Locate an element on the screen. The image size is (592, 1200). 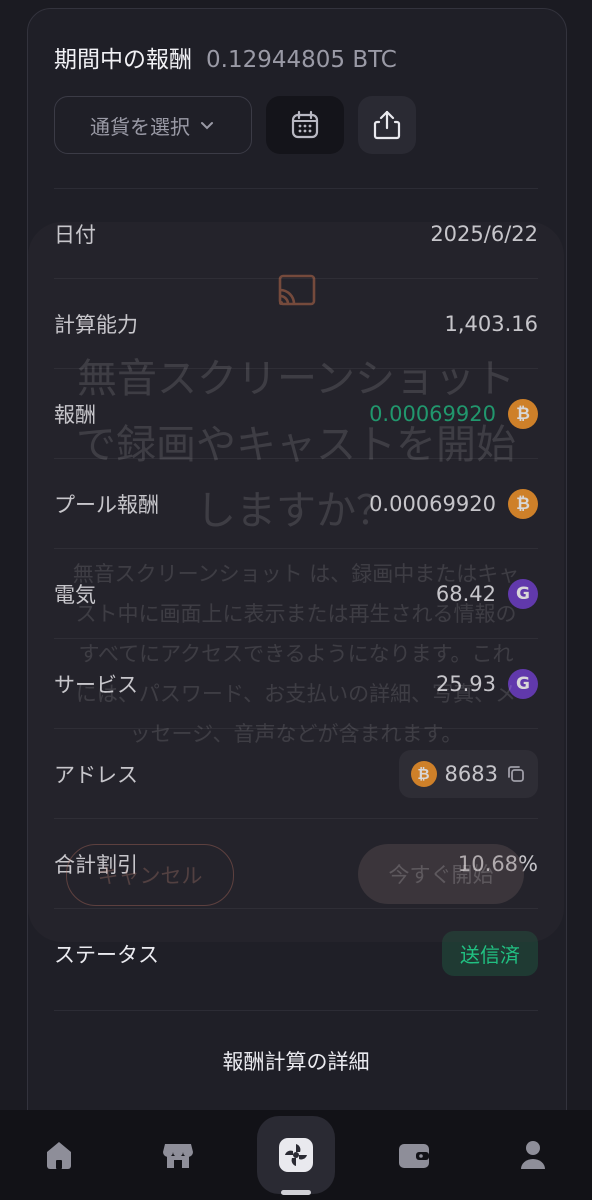
reward-calculation-details-link: 報酬計算の詳細 is located at coordinates (296, 1060).